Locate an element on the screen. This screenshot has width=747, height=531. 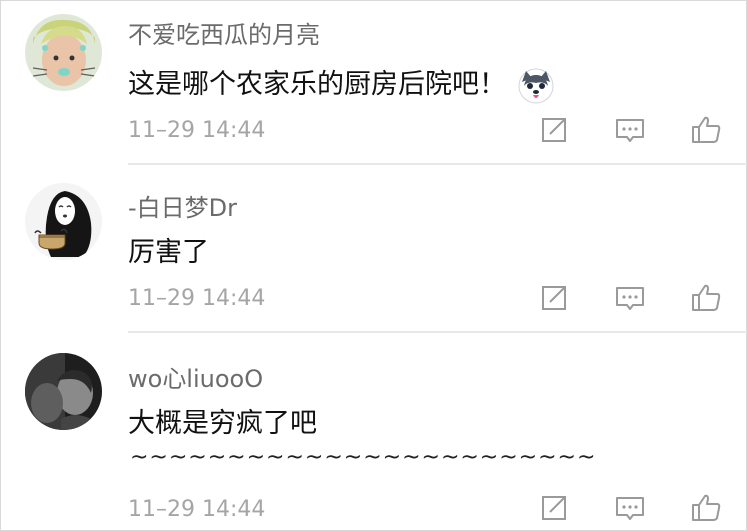
username: 不爱吃西瓜的月亮 is located at coordinates (224, 32).